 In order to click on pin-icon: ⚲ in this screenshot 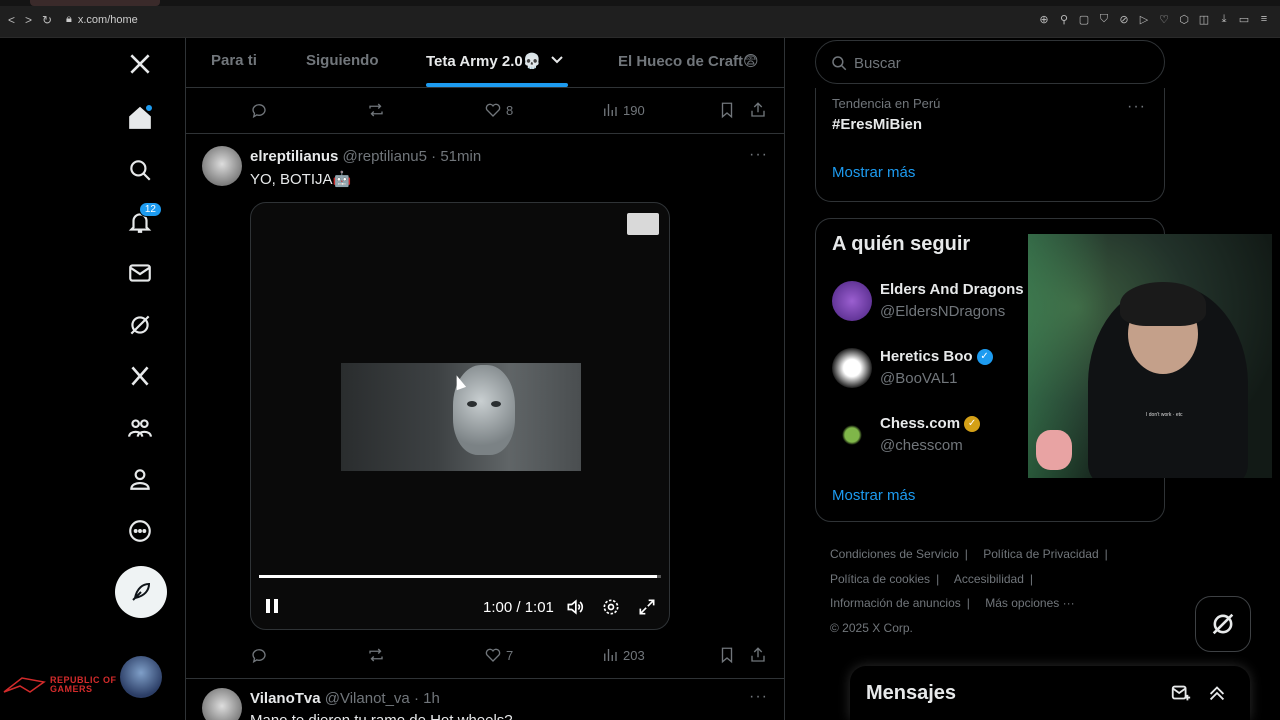, I will do `click(1064, 19)`.